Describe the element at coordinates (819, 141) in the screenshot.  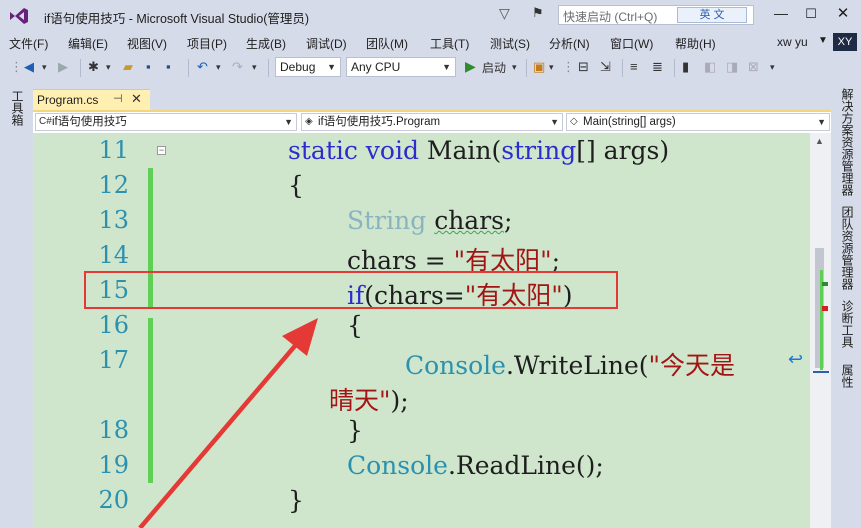
I see `scroll-up-icon: ▲` at that location.